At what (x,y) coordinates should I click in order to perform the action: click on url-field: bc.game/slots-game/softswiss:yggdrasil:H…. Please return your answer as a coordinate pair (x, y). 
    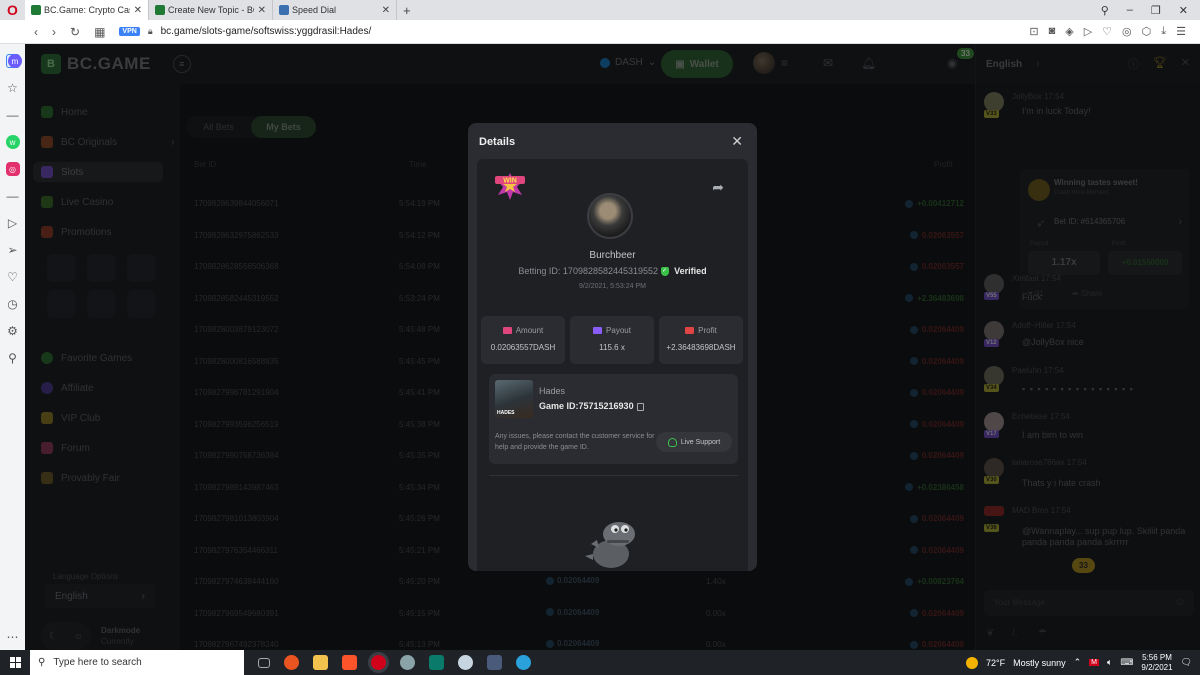
    Looking at the image, I should click on (266, 31).